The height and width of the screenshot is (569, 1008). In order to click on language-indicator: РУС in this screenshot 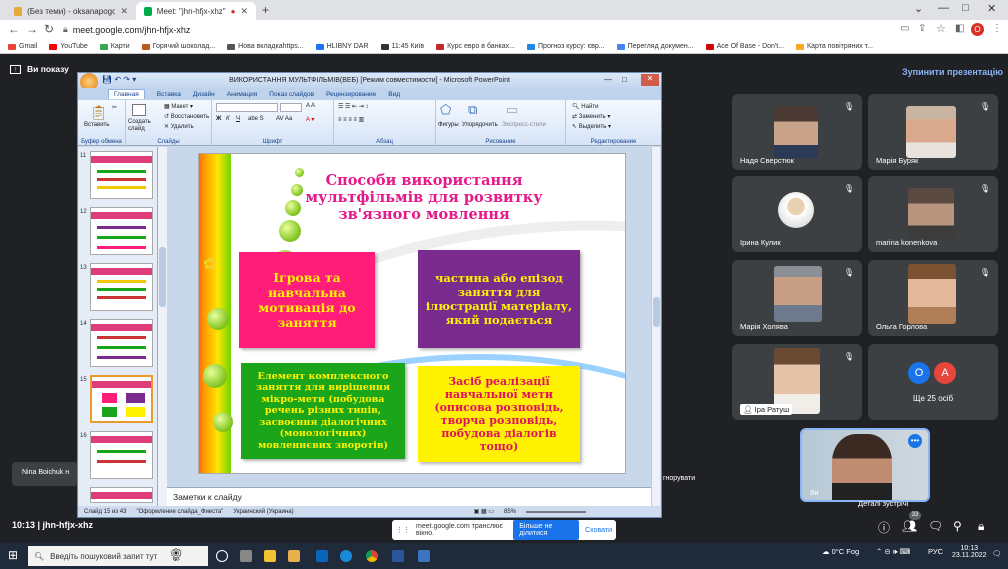, I will do `click(935, 551)`.